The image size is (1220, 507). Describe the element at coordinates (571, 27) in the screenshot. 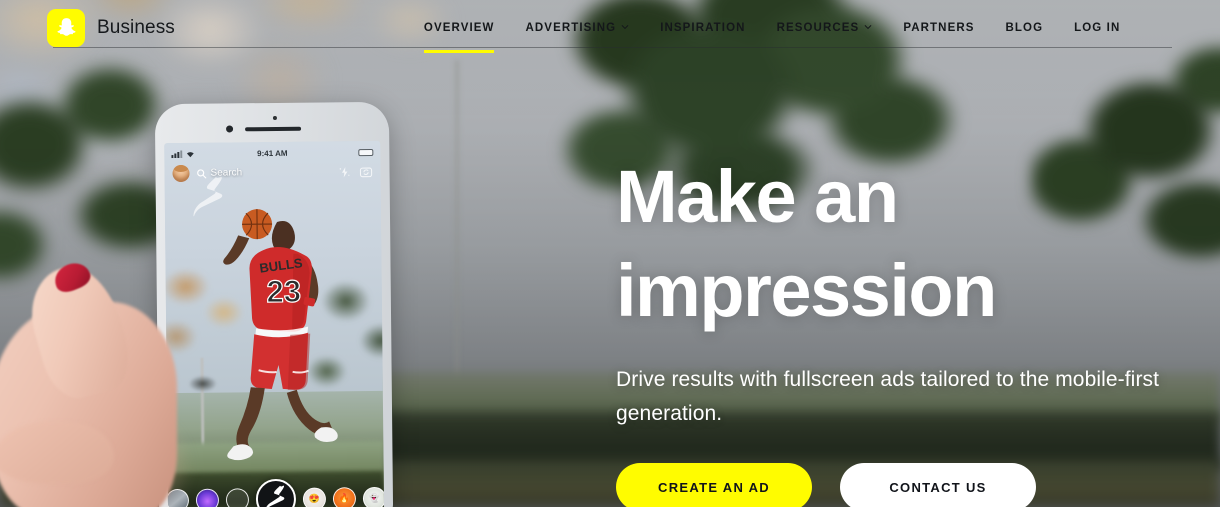

I see `nav-item-advertising-label: ADVERTISING` at that location.